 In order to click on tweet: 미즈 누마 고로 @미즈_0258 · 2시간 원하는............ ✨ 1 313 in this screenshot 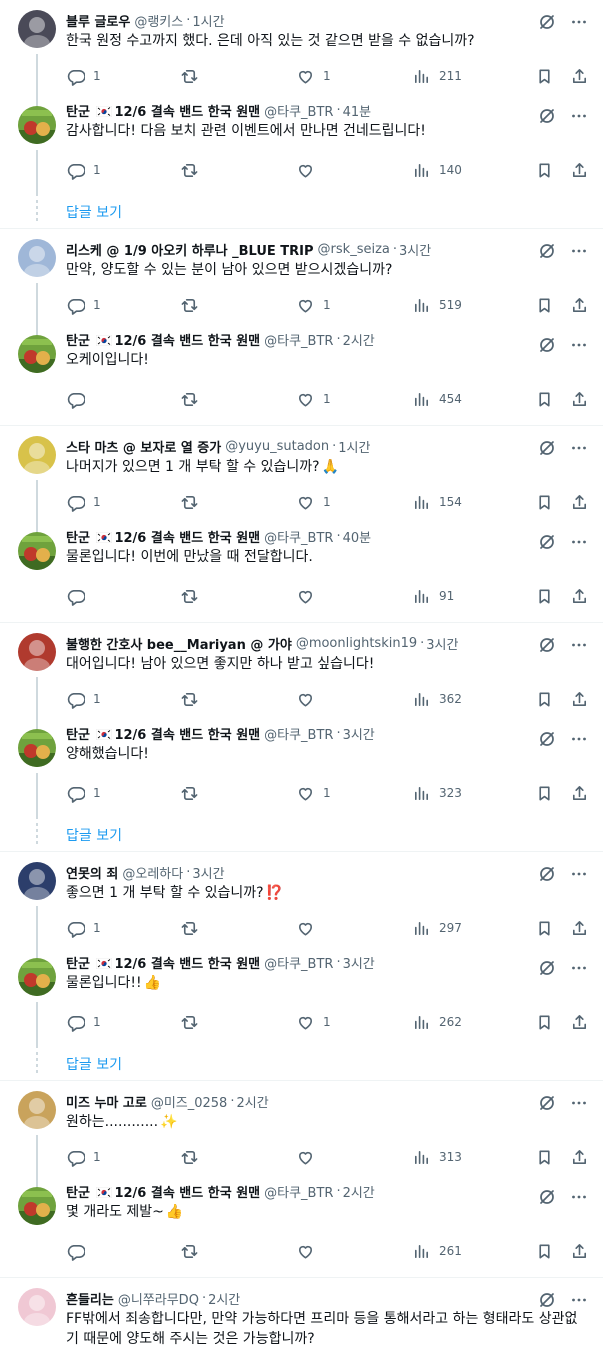, I will do `click(301, 1135)`.